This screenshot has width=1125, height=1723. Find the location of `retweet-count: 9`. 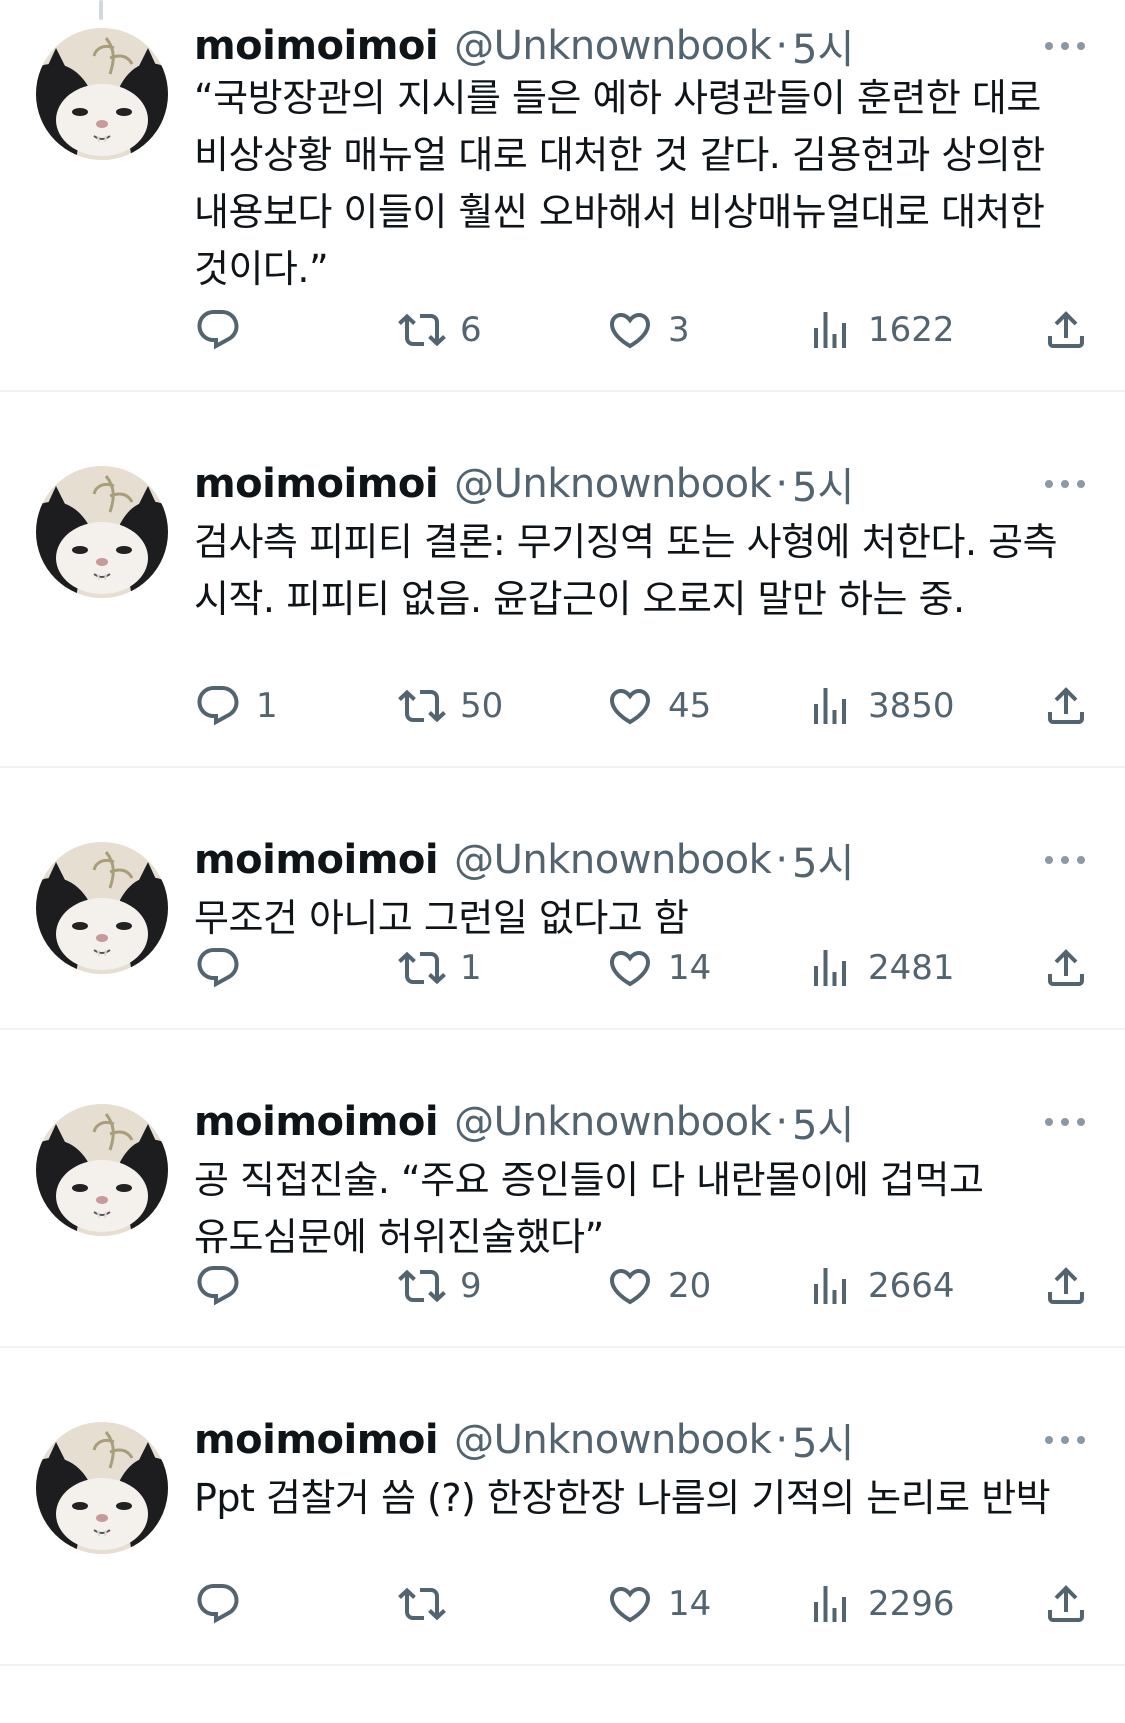

retweet-count: 9 is located at coordinates (471, 1286).